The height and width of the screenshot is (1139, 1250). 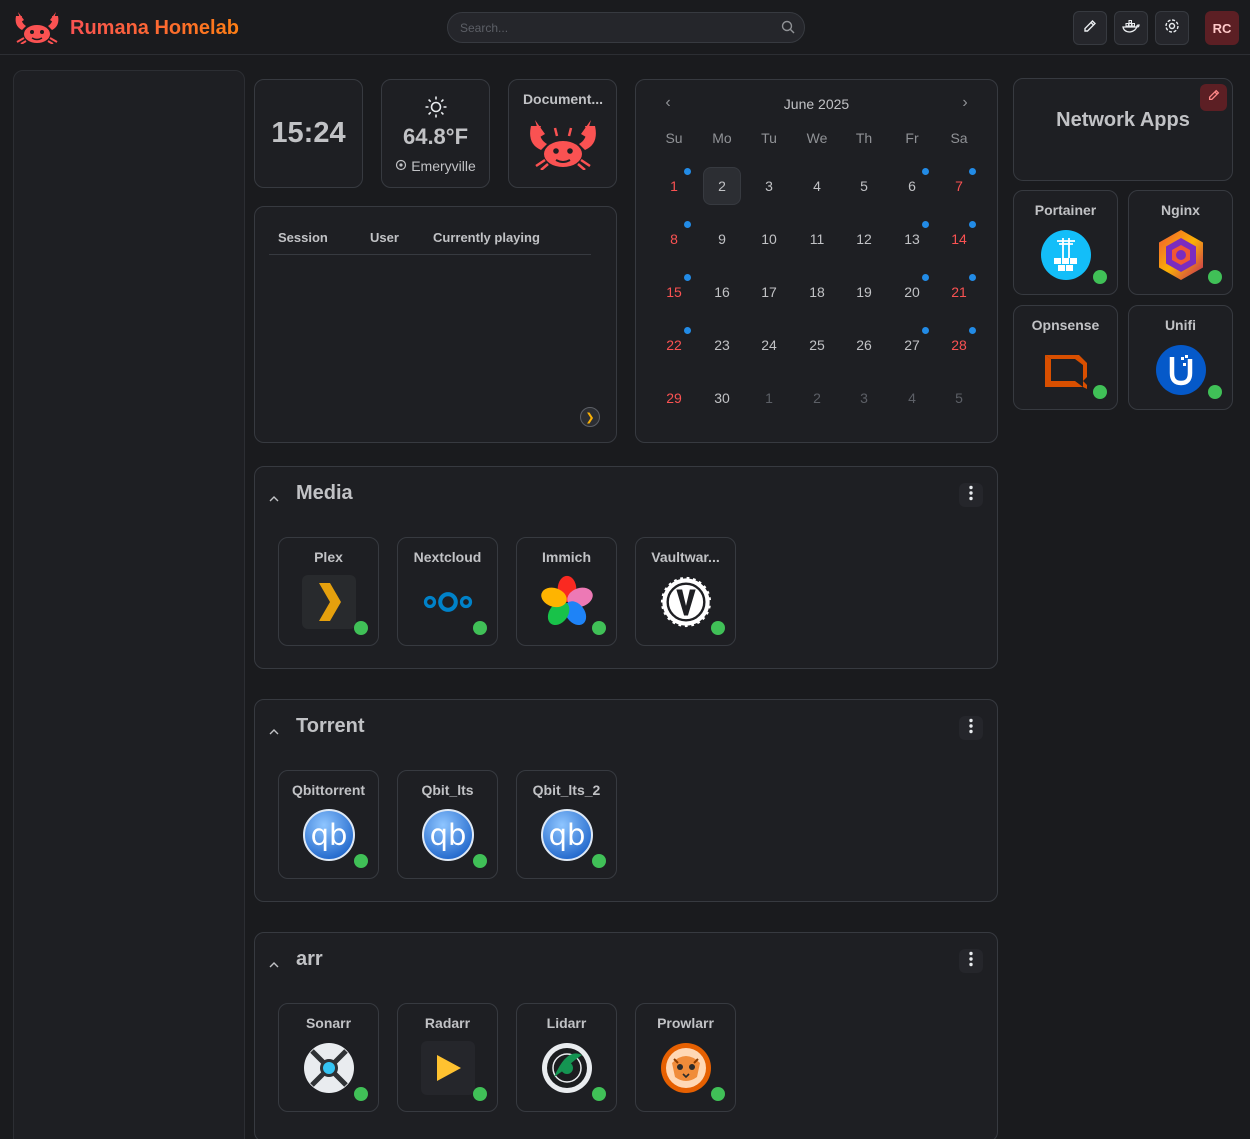 What do you see at coordinates (447, 790) in the screenshot?
I see `app-tile-name: Qbit_lts` at bounding box center [447, 790].